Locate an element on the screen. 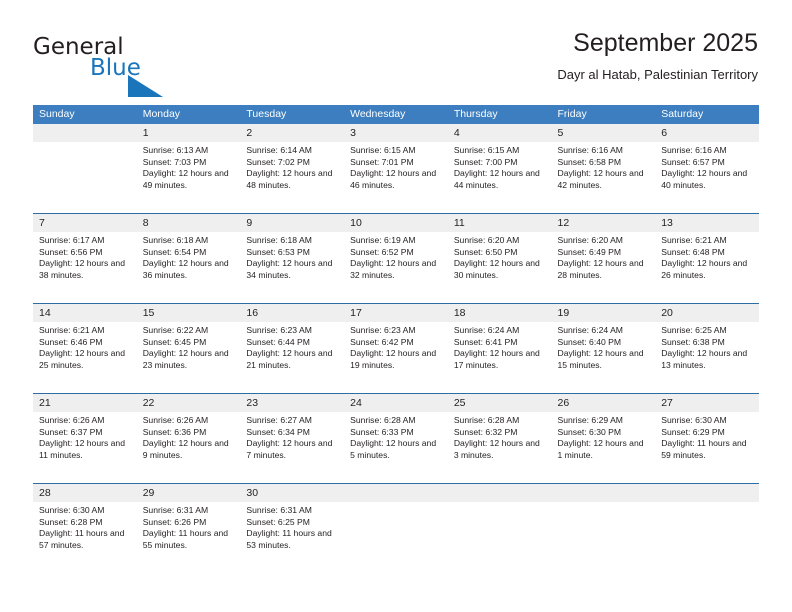 The height and width of the screenshot is (612, 792). day-number: 16 is located at coordinates (292, 313).